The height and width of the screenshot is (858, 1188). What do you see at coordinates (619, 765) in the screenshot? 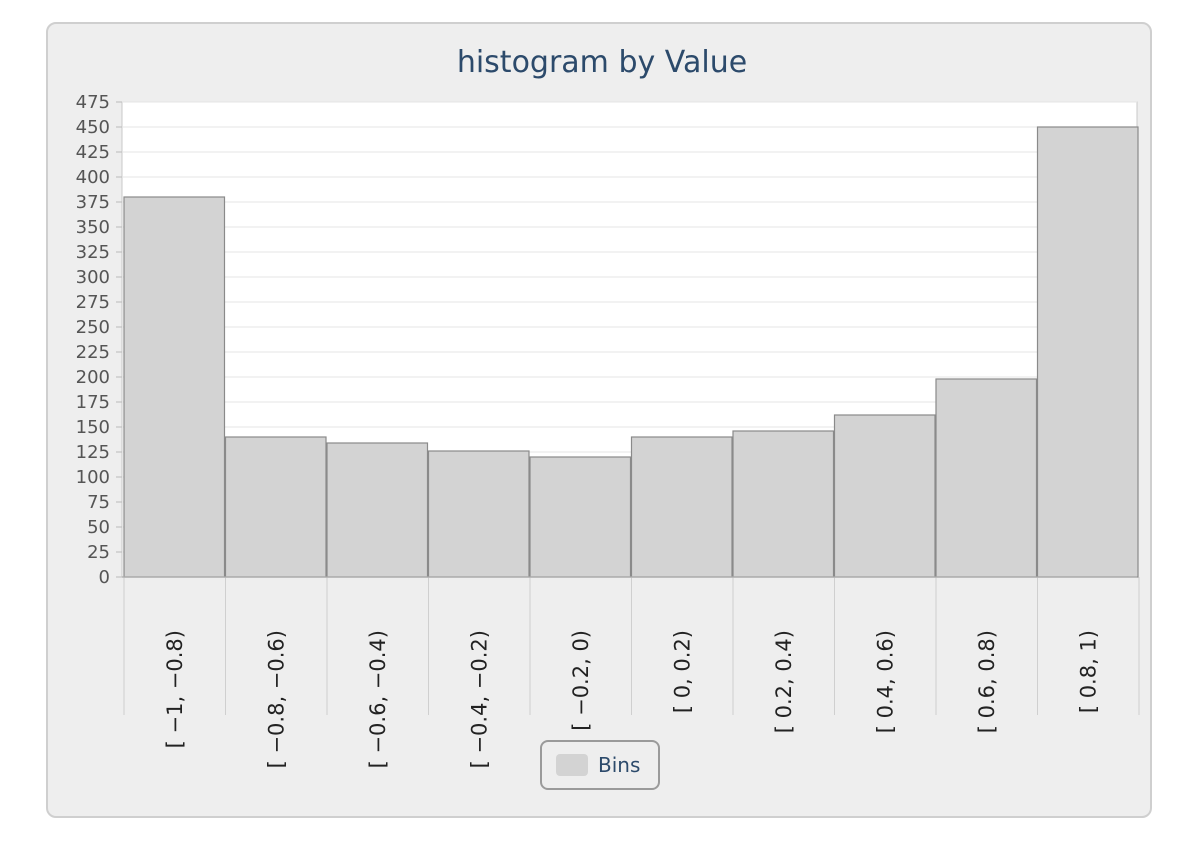
I see `legend-label-bins: Bins` at bounding box center [619, 765].